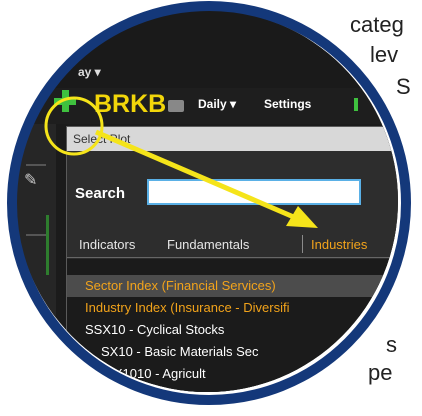 This screenshot has height=416, width=422. I want to click on printer-icon, so click(176, 106).